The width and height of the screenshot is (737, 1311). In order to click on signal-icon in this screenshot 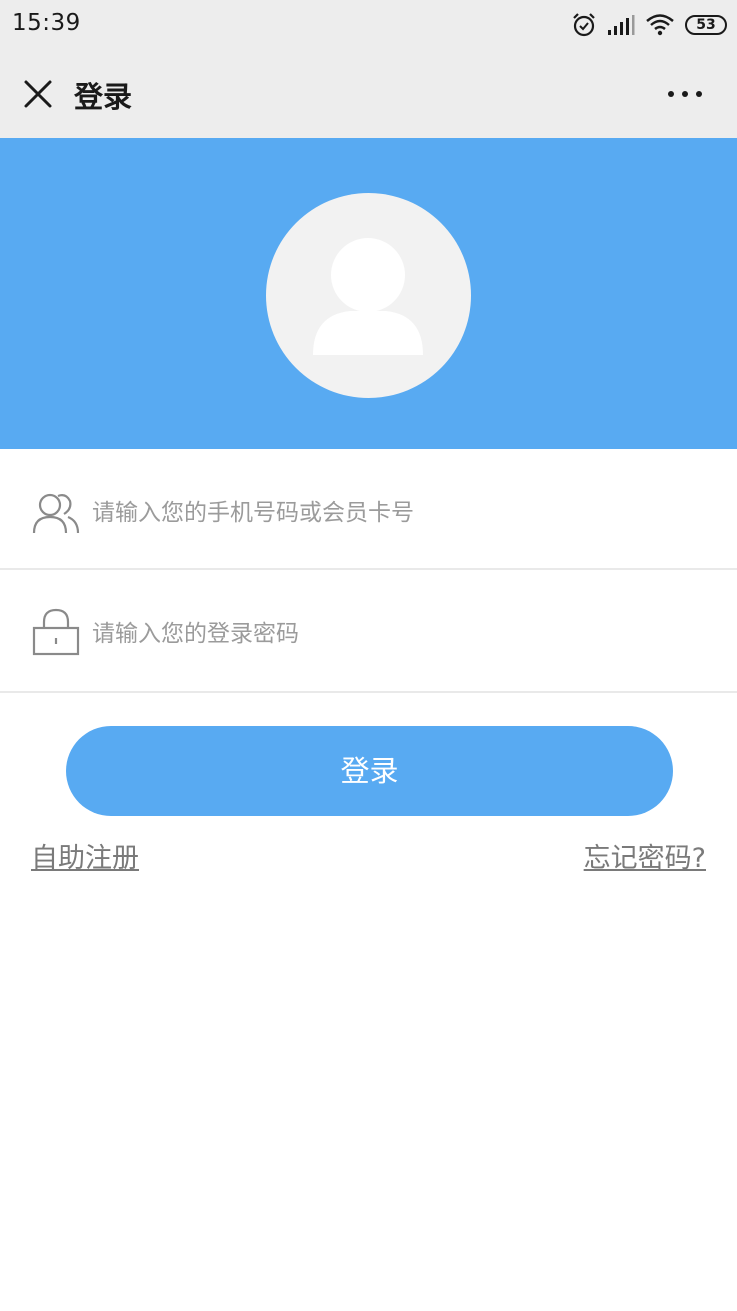, I will do `click(621, 25)`.